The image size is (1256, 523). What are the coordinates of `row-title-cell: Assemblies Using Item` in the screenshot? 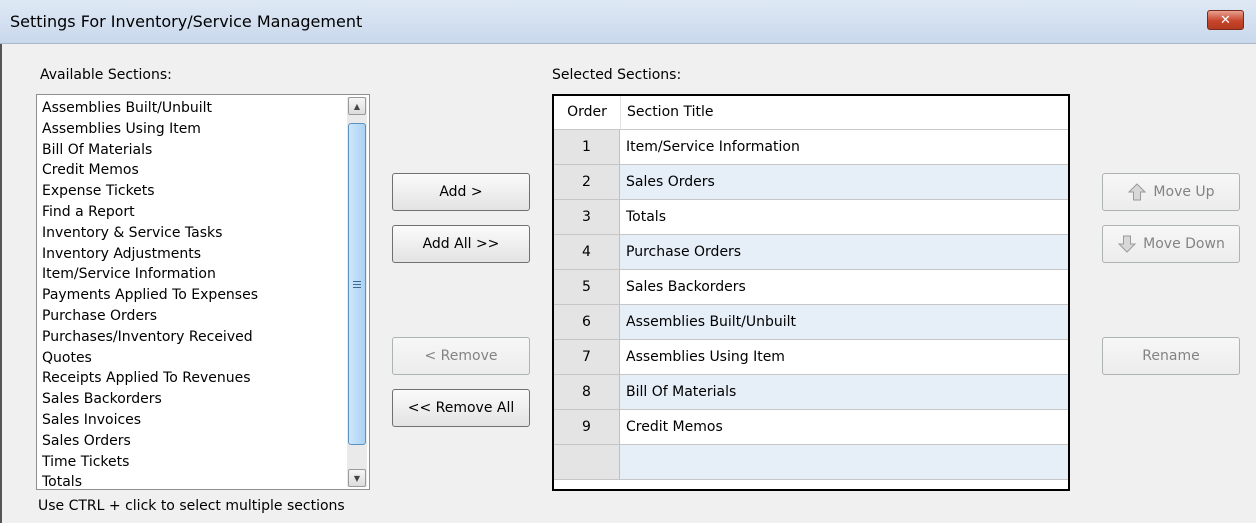 It's located at (844, 357).